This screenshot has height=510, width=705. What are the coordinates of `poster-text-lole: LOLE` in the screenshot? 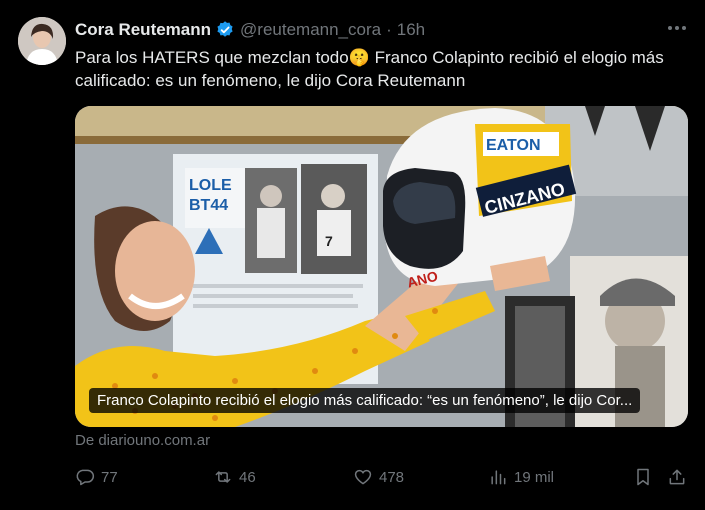 It's located at (210, 185).